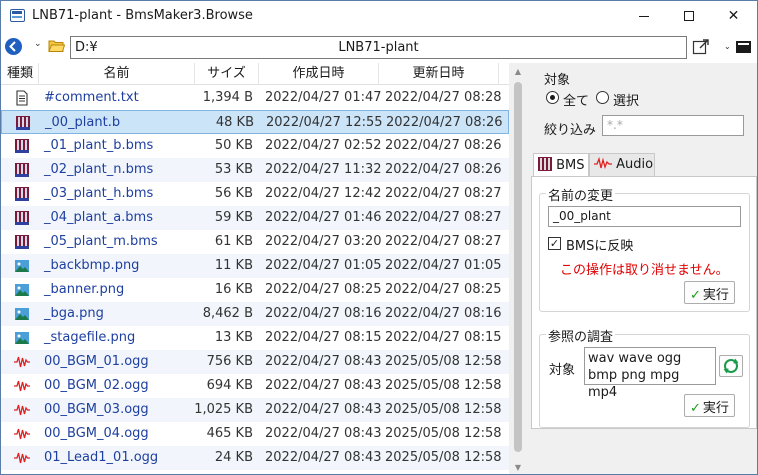  I want to click on radio-all, so click(552, 97).